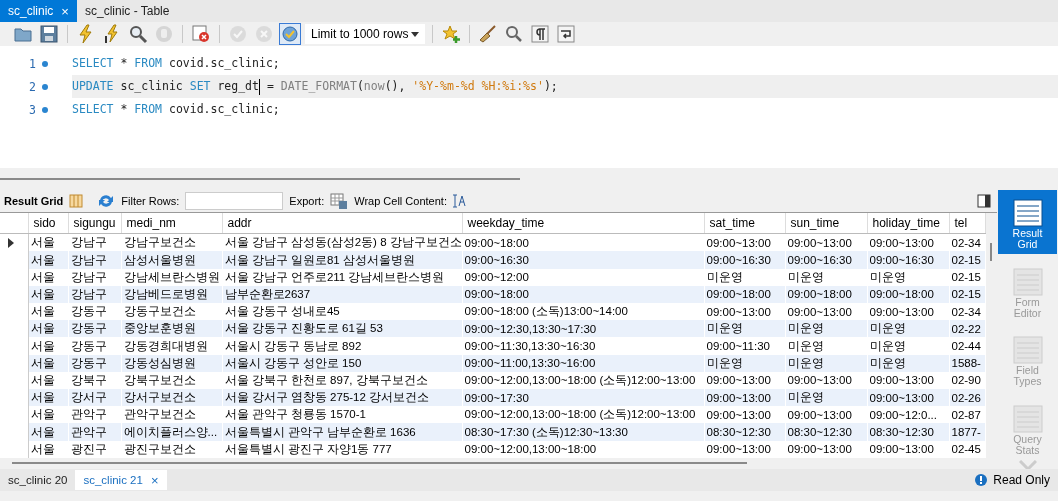  I want to click on table-cell: 09:00~11:30, so click(744, 346).